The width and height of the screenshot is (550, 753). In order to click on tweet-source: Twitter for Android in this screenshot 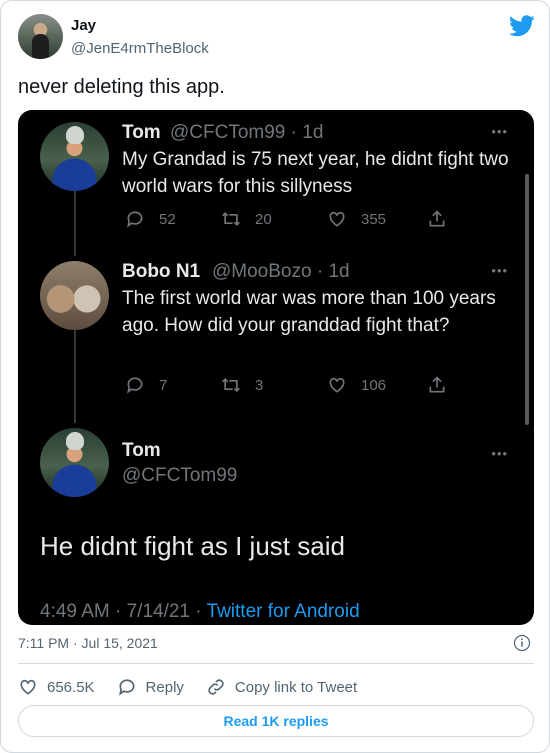, I will do `click(283, 611)`.